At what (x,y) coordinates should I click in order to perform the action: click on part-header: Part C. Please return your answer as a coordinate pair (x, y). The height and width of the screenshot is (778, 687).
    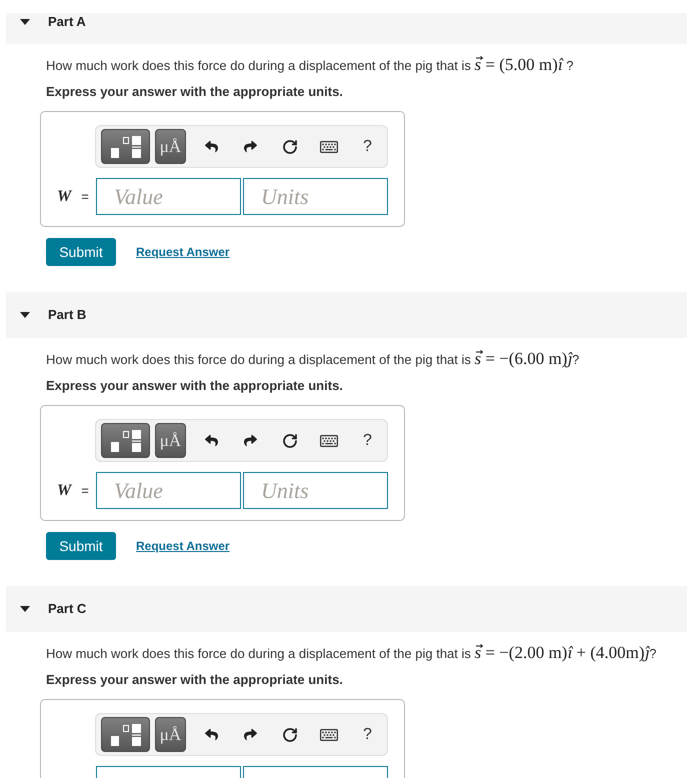
    Looking at the image, I should click on (346, 609).